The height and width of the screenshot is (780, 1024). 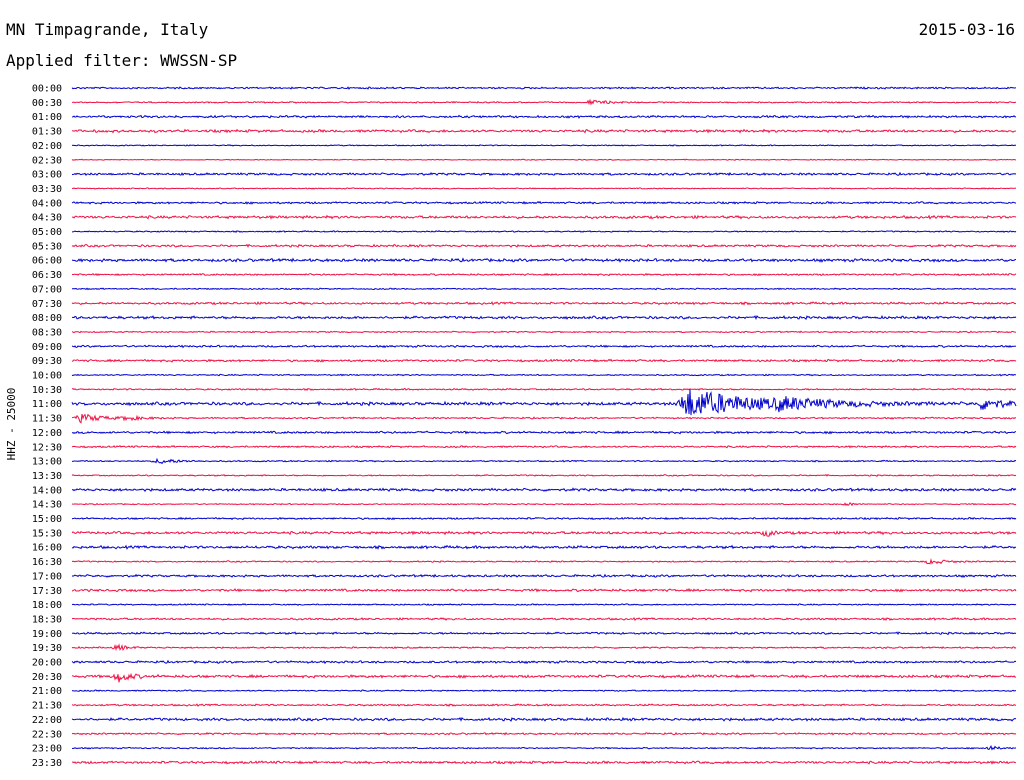 What do you see at coordinates (47, 304) in the screenshot?
I see `row-time-label: 07:30` at bounding box center [47, 304].